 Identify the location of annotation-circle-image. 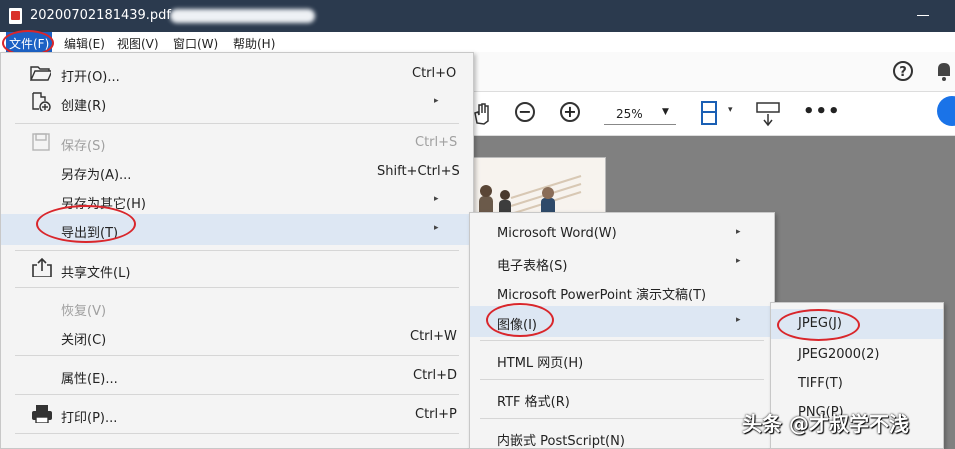
(520, 320).